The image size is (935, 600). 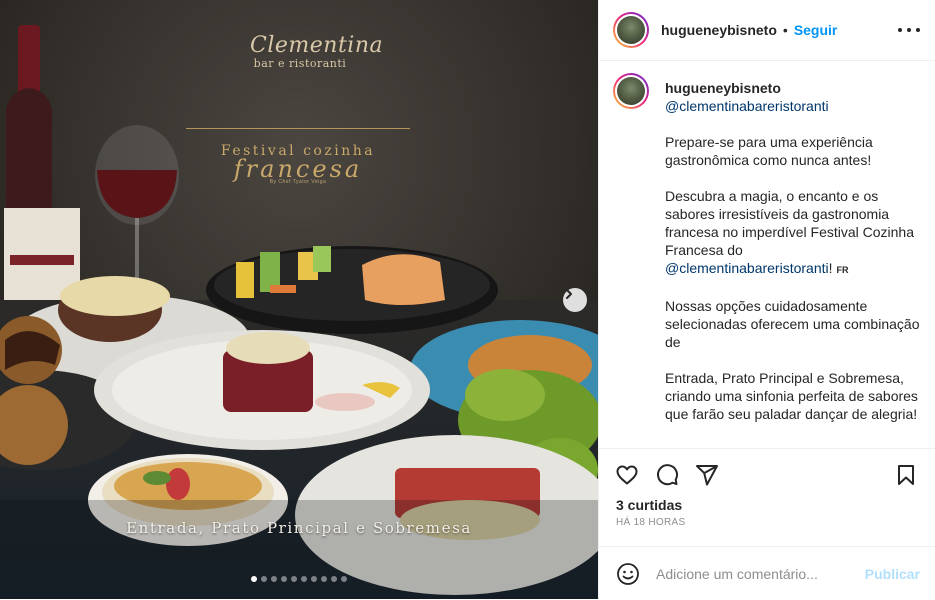 What do you see at coordinates (298, 128) in the screenshot?
I see `divider` at bounding box center [298, 128].